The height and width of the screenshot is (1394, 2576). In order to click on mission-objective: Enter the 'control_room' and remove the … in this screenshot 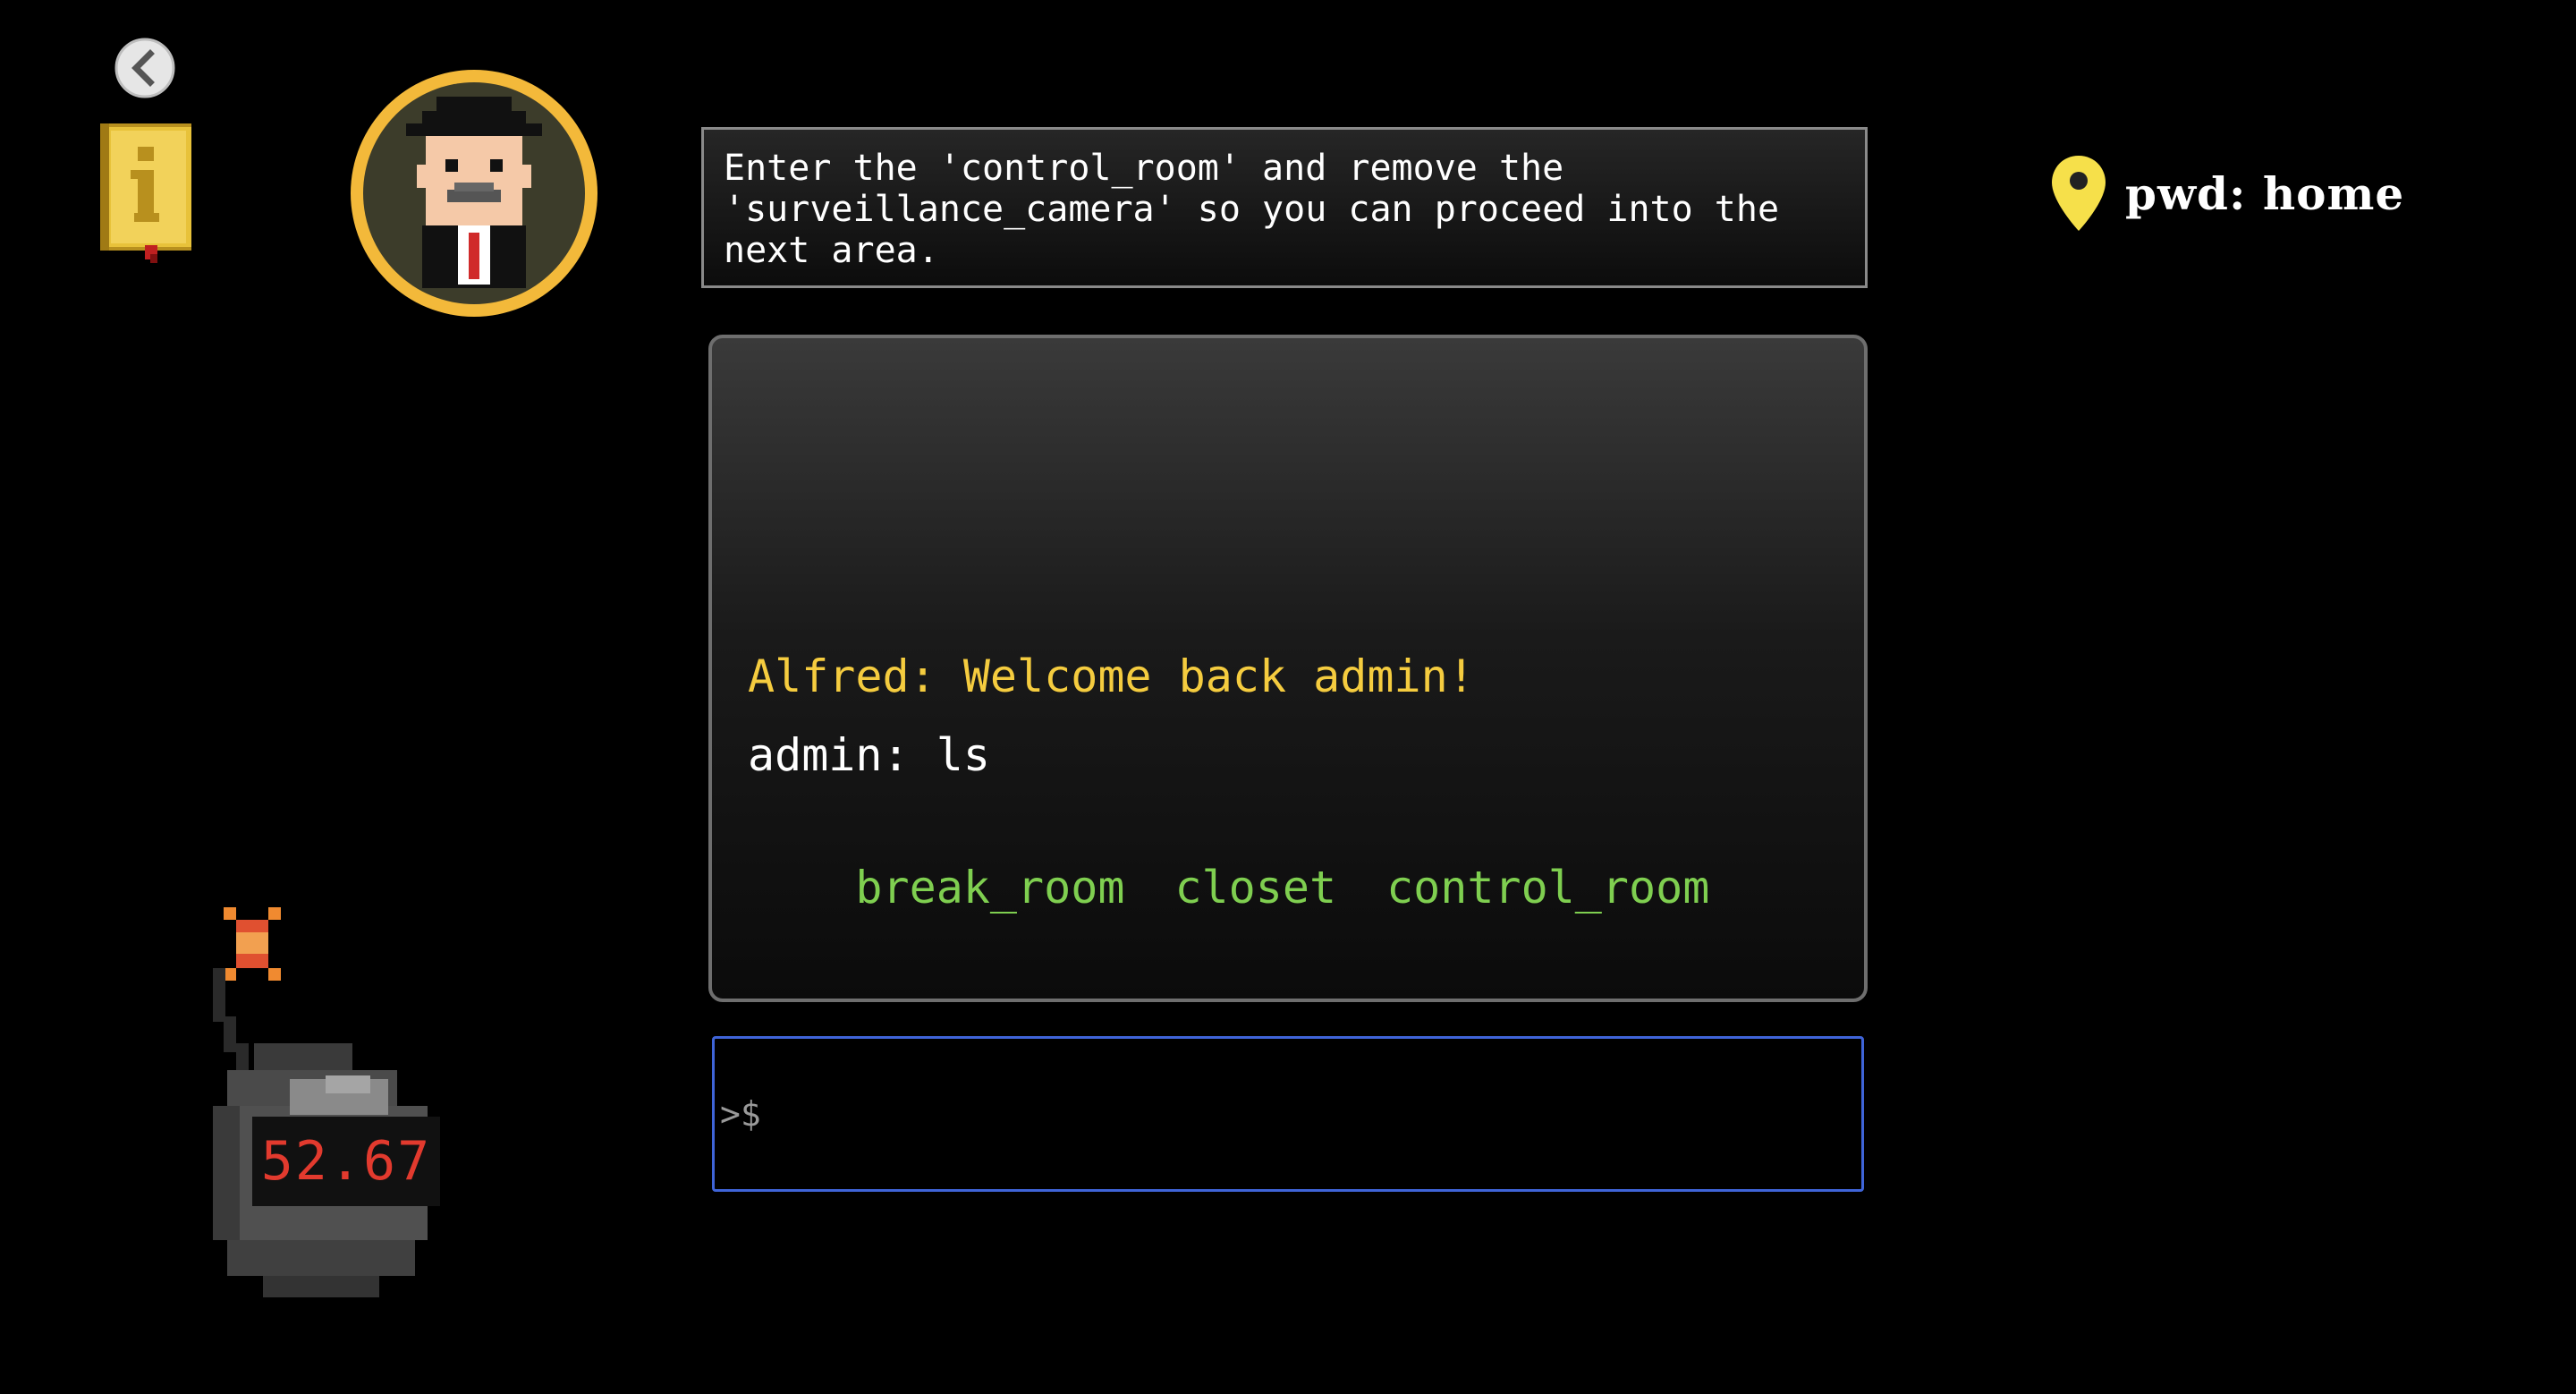, I will do `click(1284, 207)`.